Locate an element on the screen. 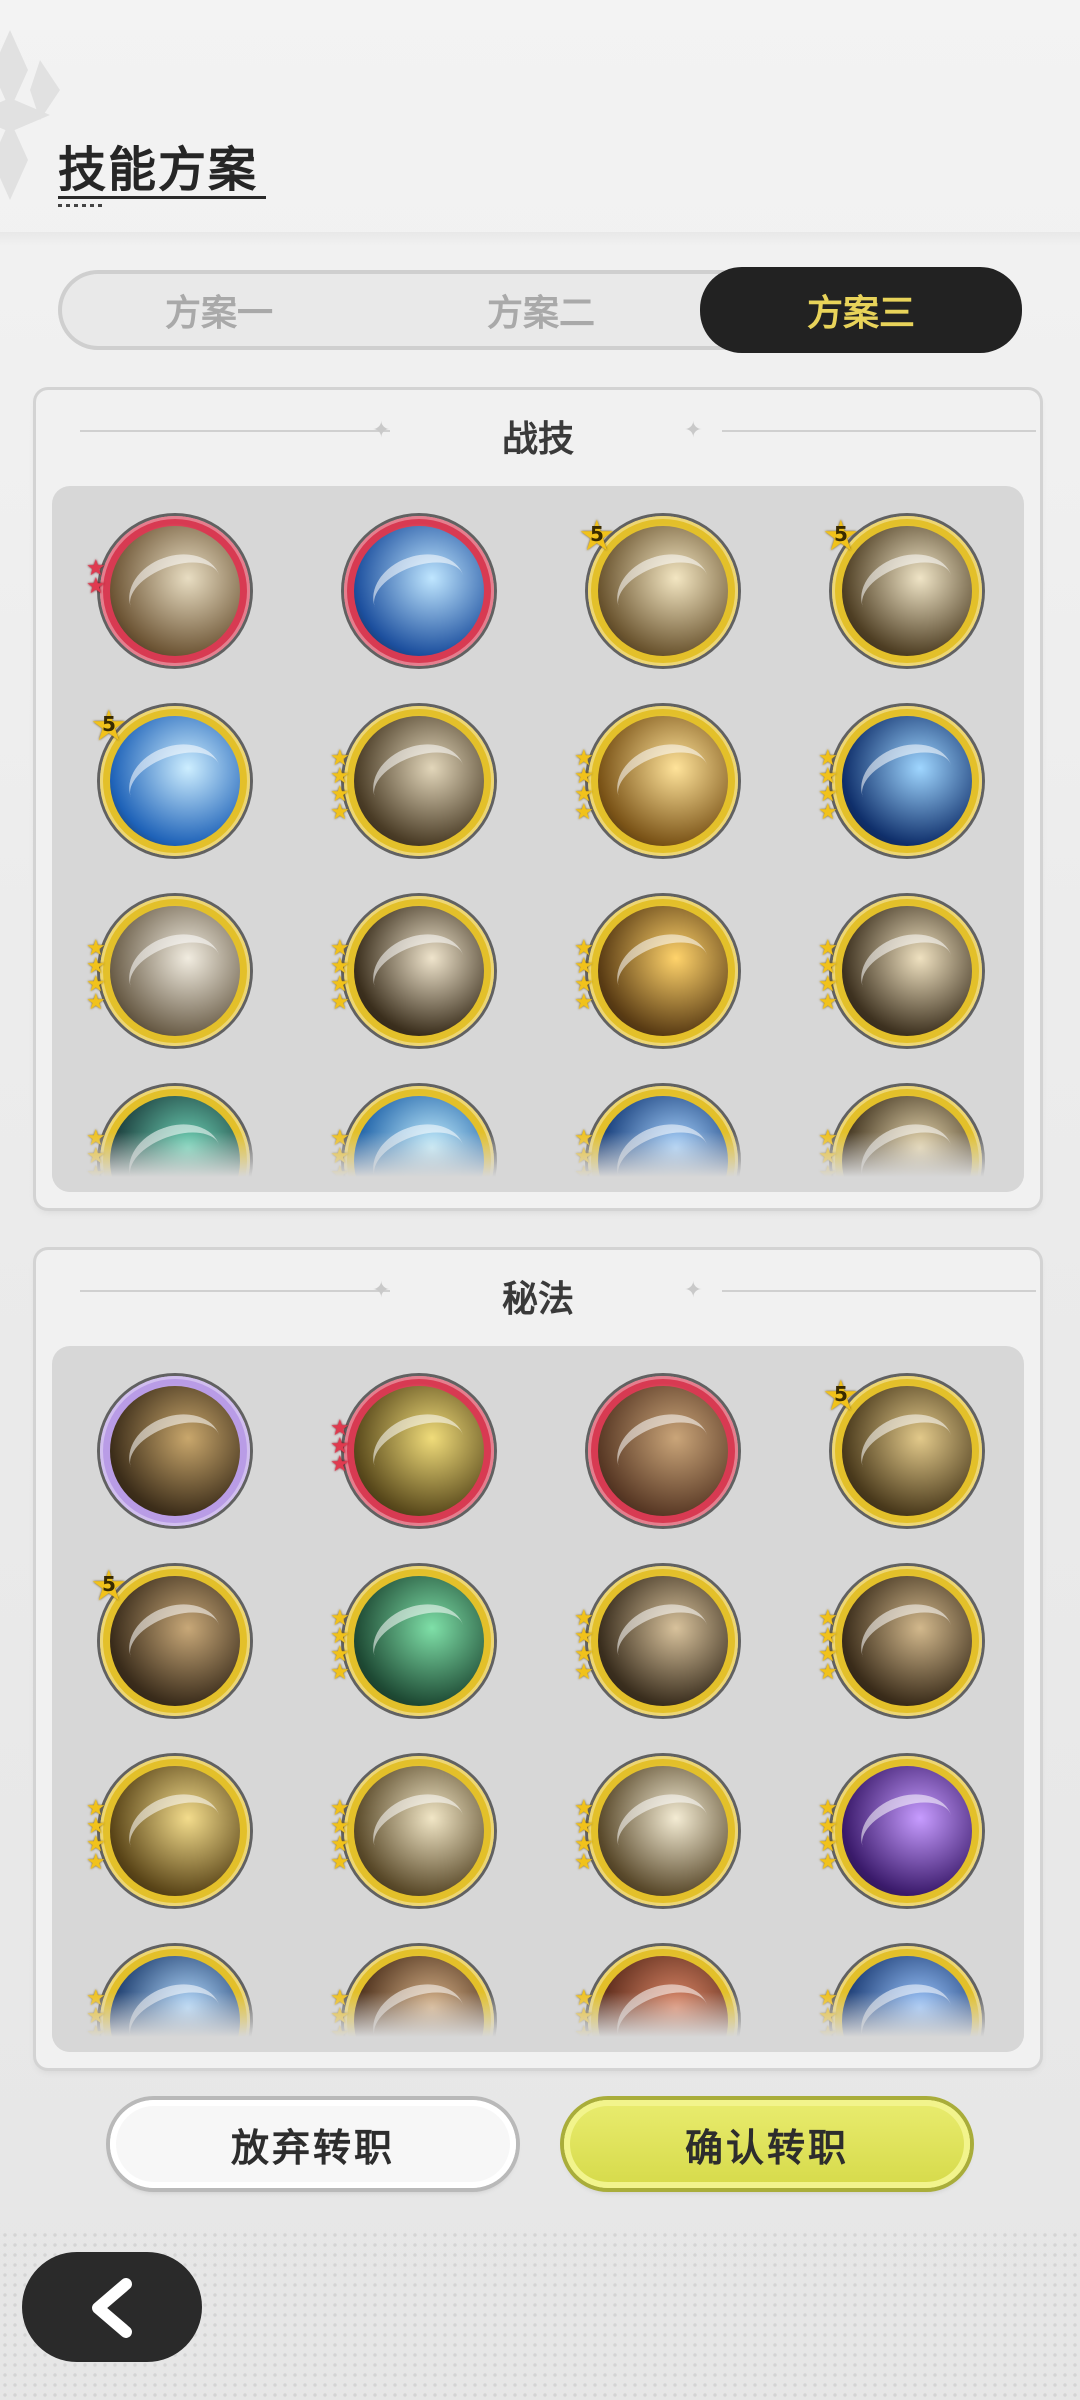 This screenshot has width=1080, height=2400. plan-tabs: 方案一 方案二 方案三 is located at coordinates (540, 310).